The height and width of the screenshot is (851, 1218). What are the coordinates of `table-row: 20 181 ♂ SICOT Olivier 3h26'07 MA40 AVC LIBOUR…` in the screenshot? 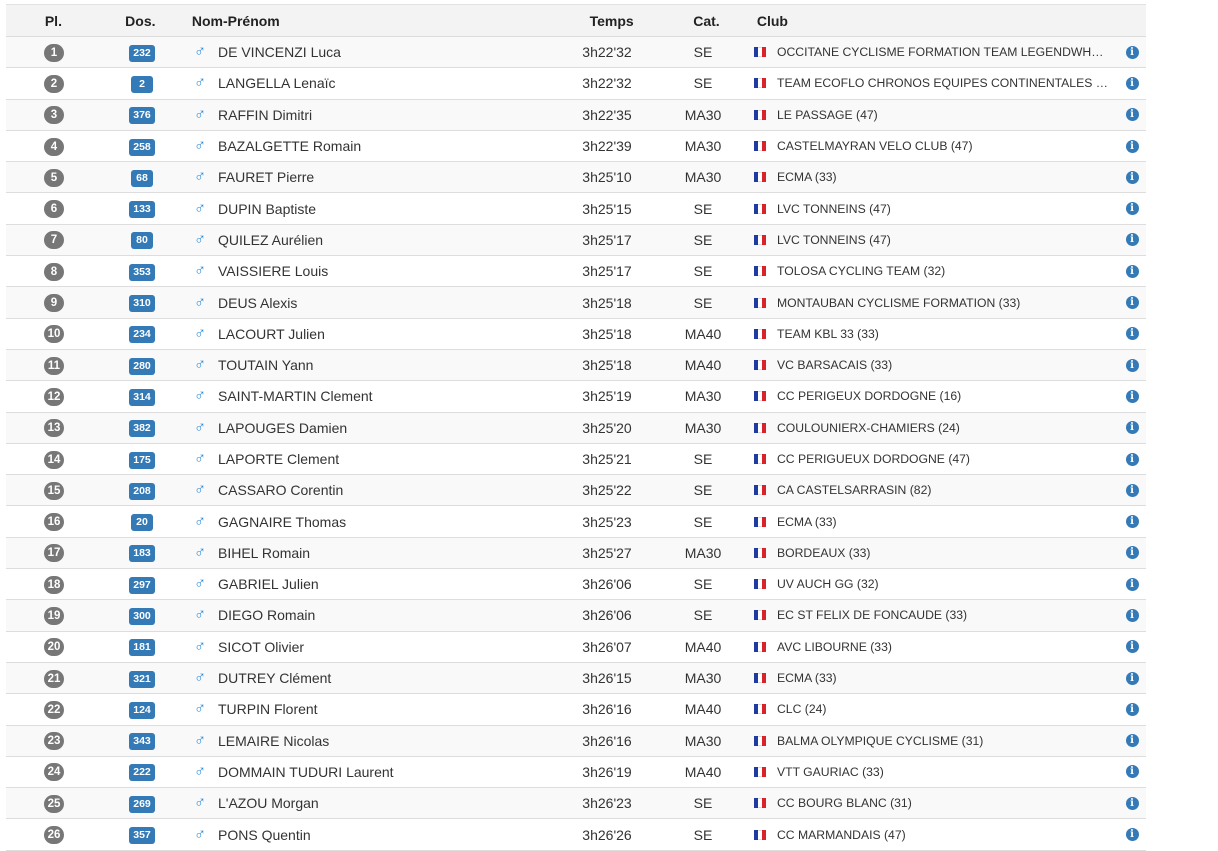 It's located at (576, 647).